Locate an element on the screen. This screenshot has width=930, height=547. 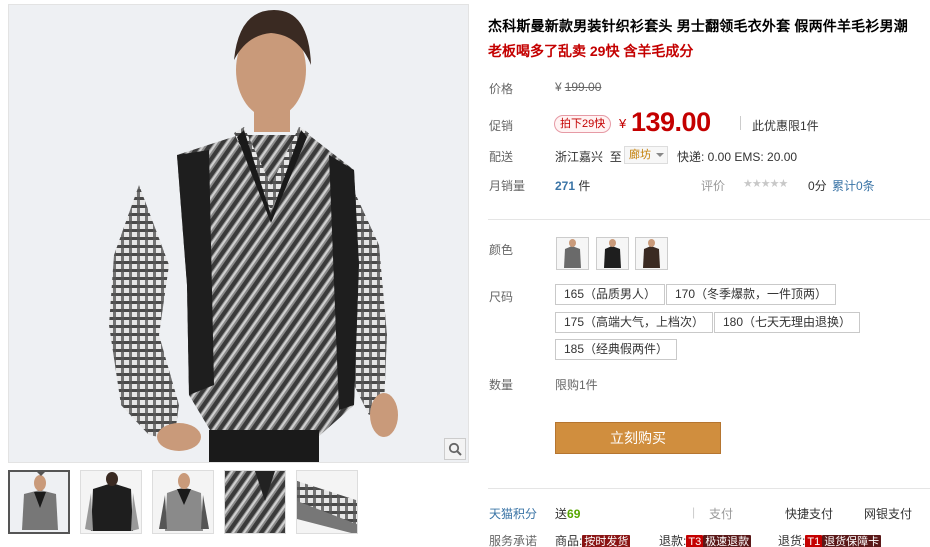
size-option-175: 175（高端大气，上档次） is located at coordinates (634, 322).